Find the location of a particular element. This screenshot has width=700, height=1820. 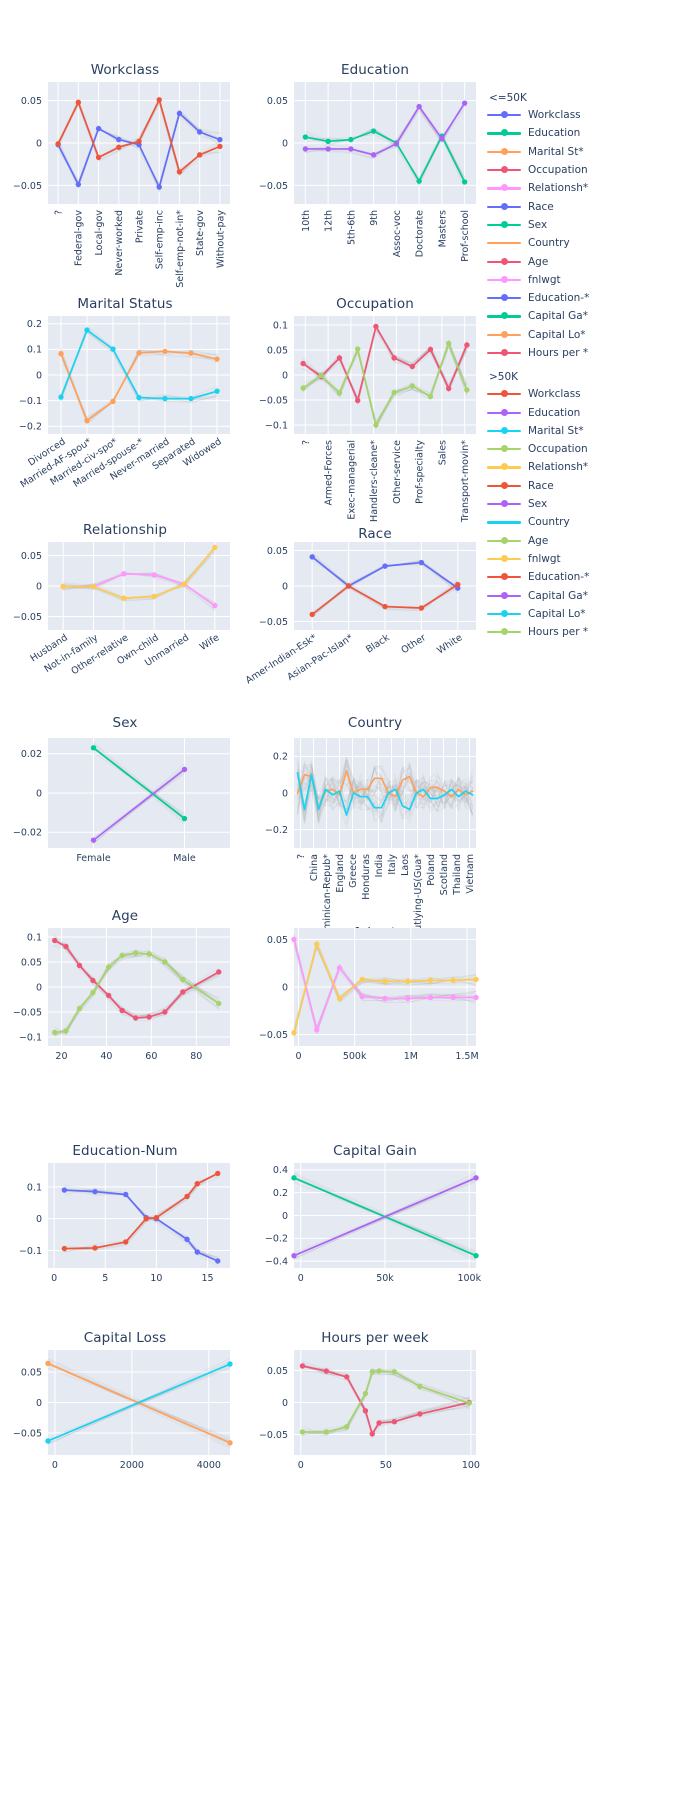

legend-group-spacer is located at coordinates (592, 366).